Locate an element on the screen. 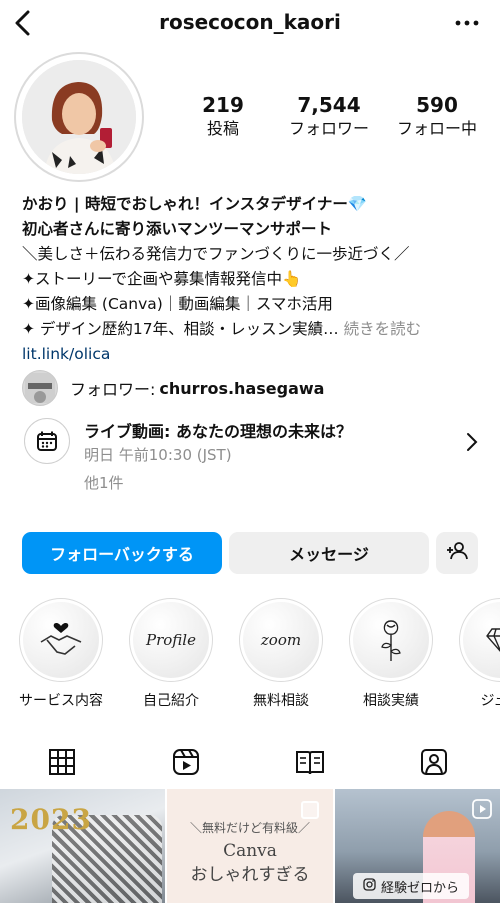  followed-by: フォロワー: churros.hasegawa is located at coordinates (173, 388).